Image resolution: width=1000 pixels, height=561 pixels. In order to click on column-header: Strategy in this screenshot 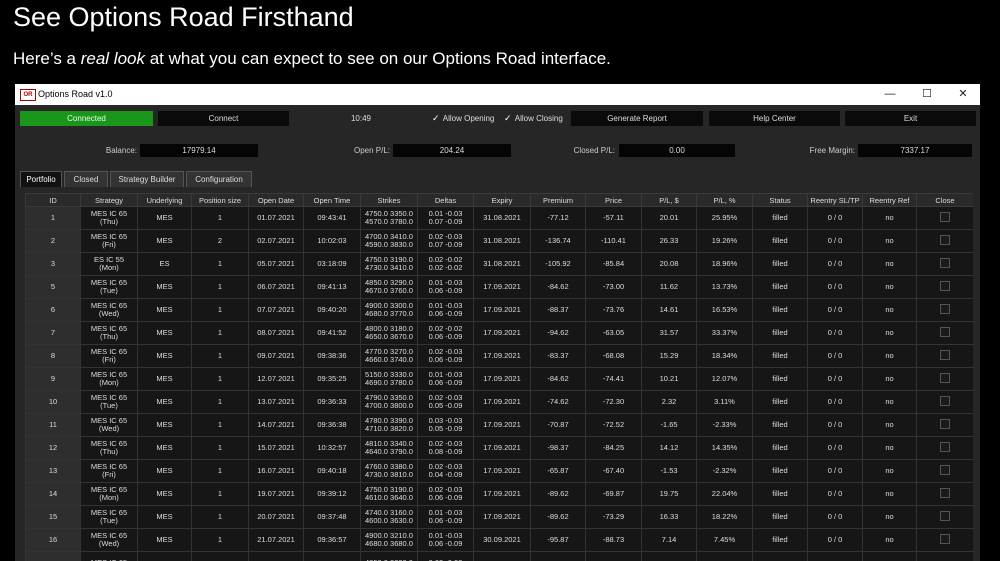, I will do `click(109, 200)`.